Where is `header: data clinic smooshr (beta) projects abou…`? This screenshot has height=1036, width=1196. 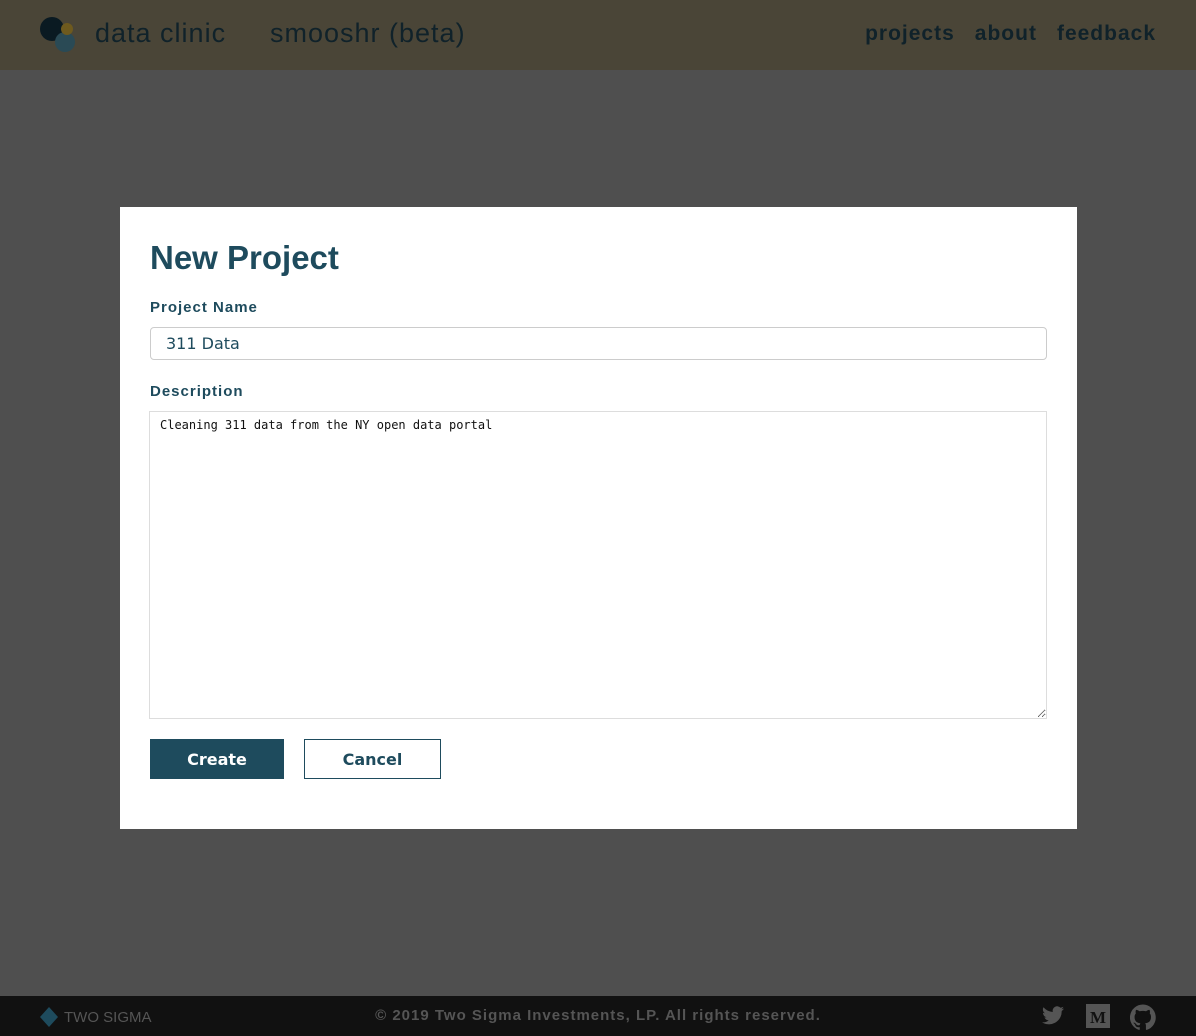
header: data clinic smooshr (beta) projects abou… is located at coordinates (598, 35).